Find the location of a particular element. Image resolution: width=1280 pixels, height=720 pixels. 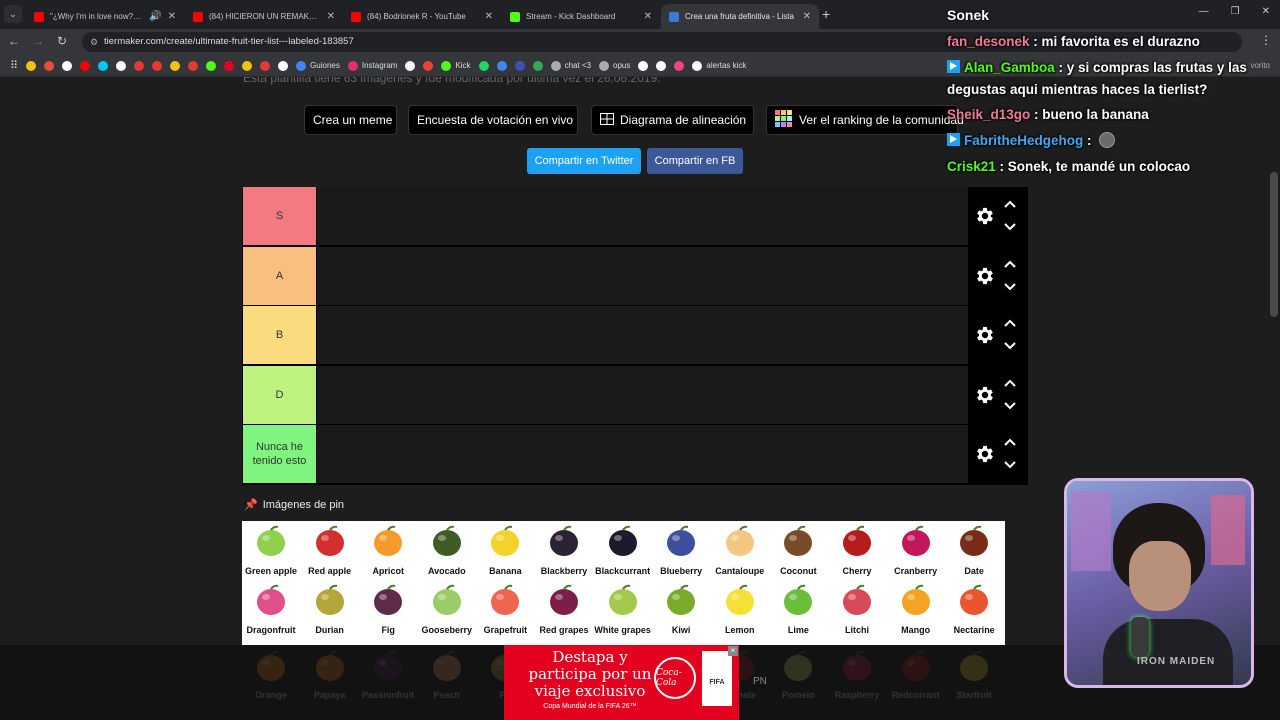

fruit-item: Litchi is located at coordinates (857, 609).